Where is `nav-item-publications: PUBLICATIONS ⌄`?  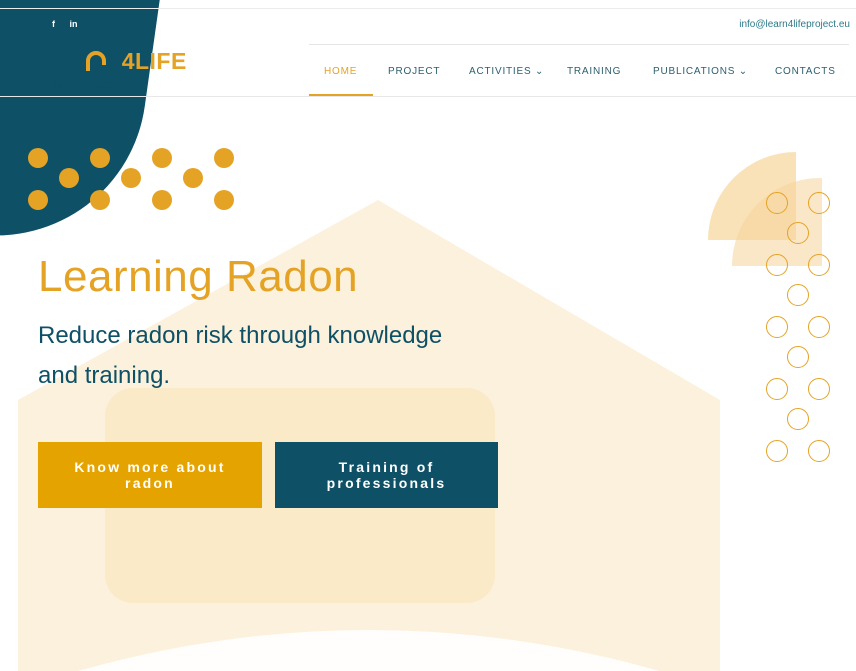
nav-item-publications: PUBLICATIONS ⌄ is located at coordinates (700, 71).